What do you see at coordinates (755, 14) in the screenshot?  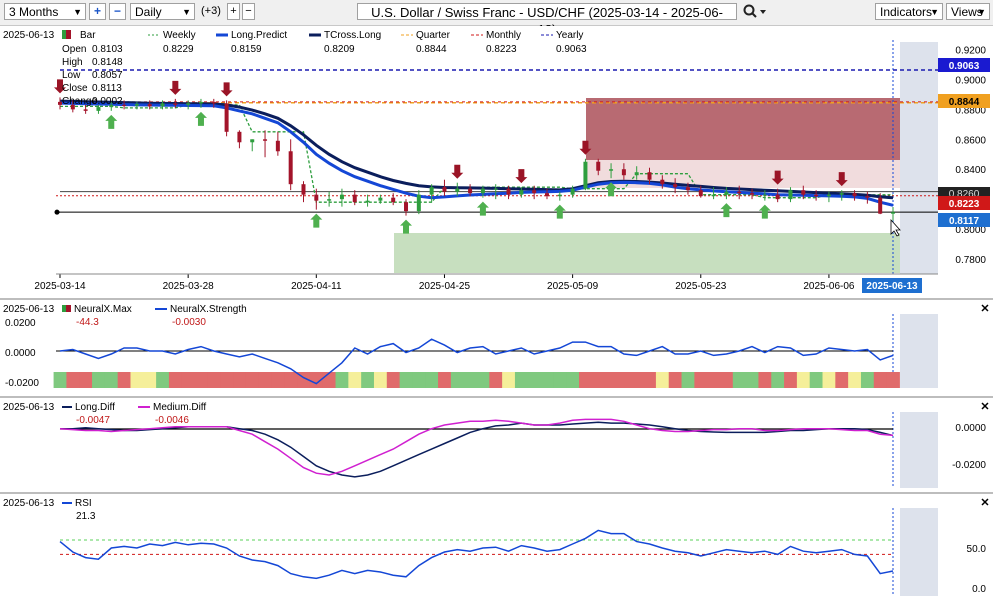 I see `search-button` at bounding box center [755, 14].